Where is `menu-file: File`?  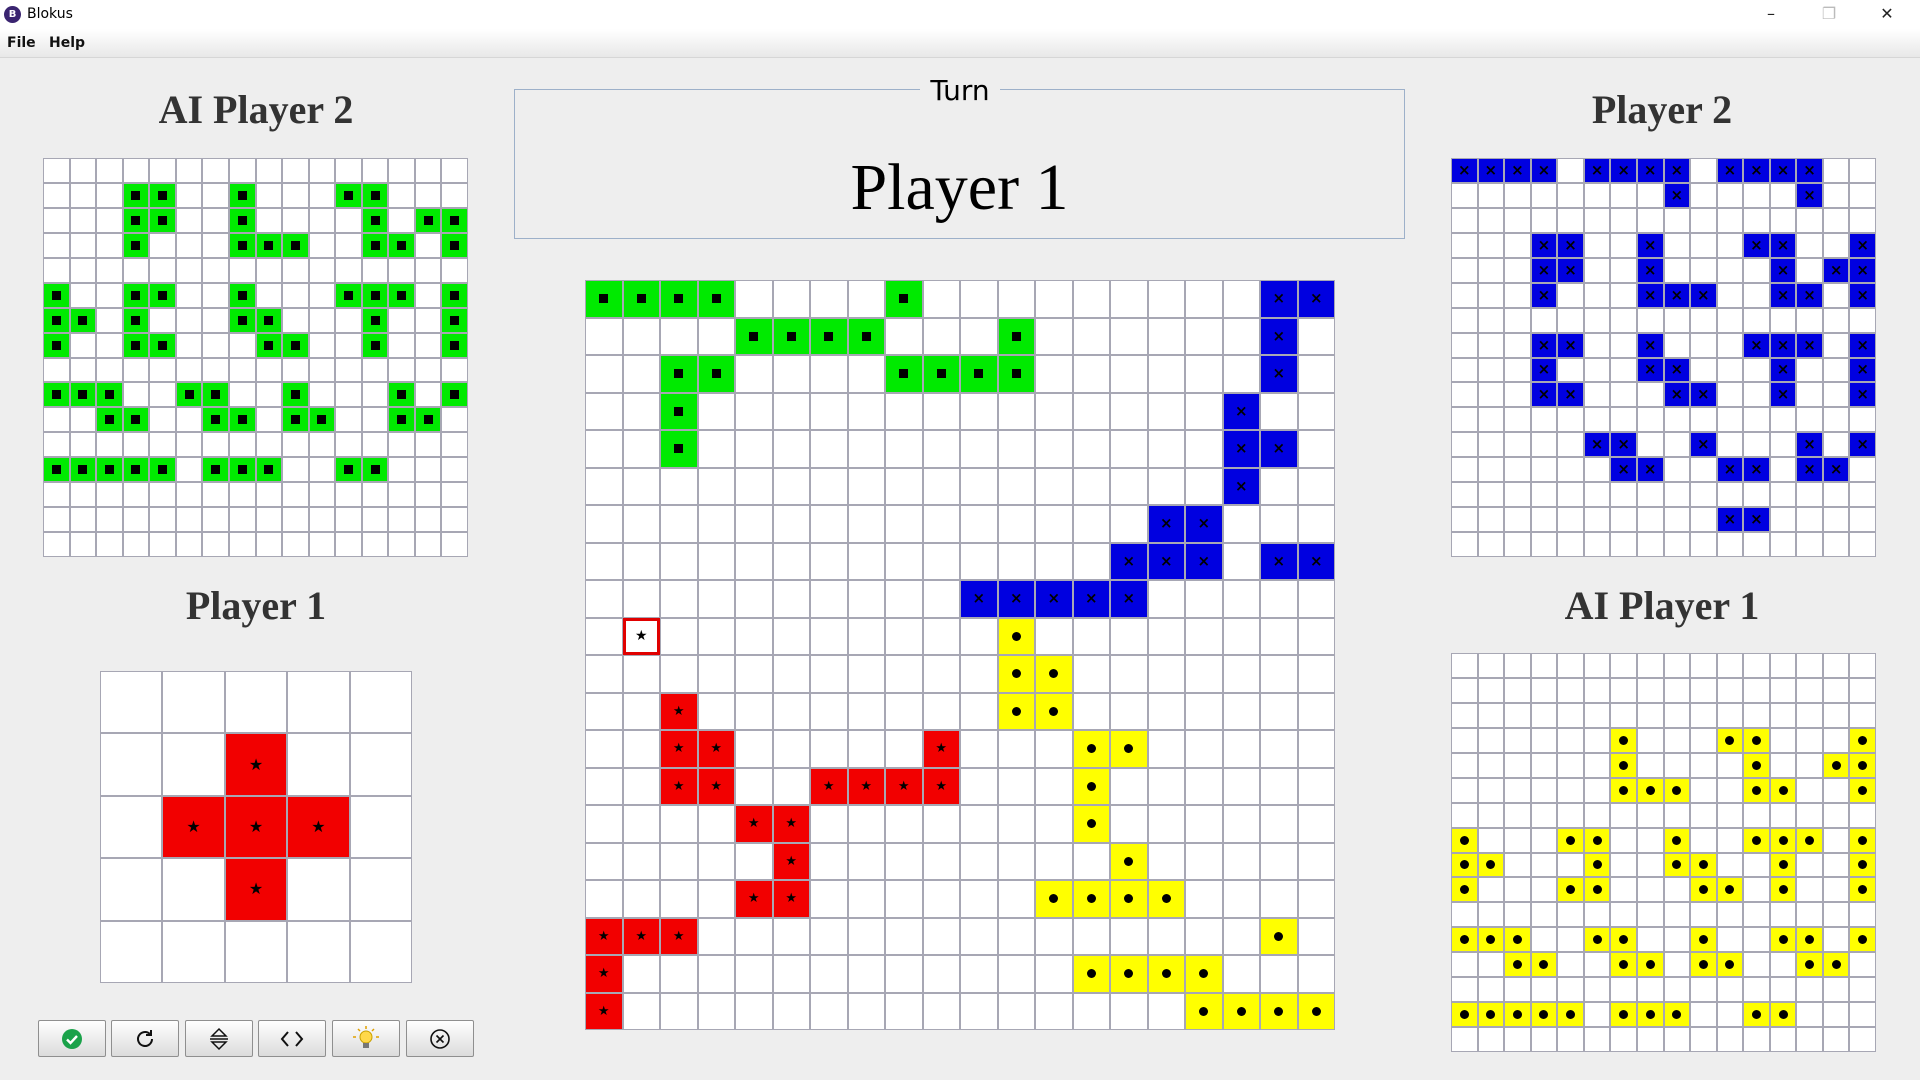
menu-file: File is located at coordinates (21, 43).